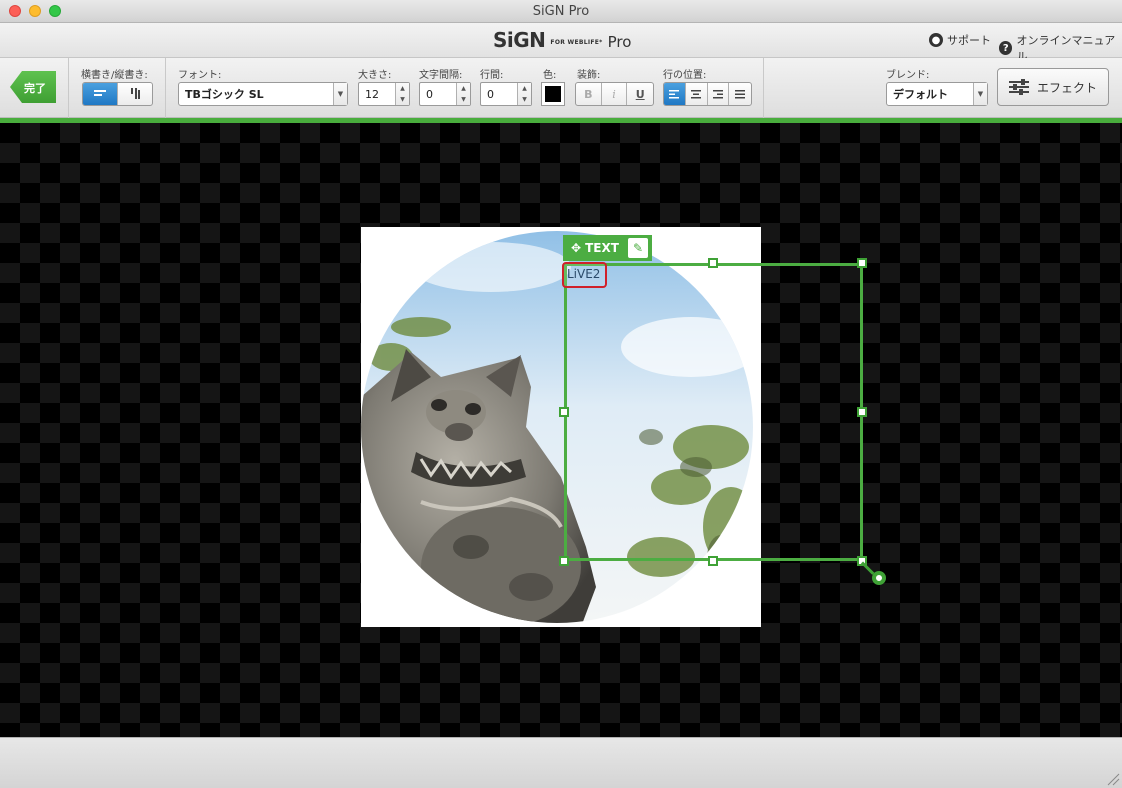  I want to click on resize-handle-top, so click(713, 263).